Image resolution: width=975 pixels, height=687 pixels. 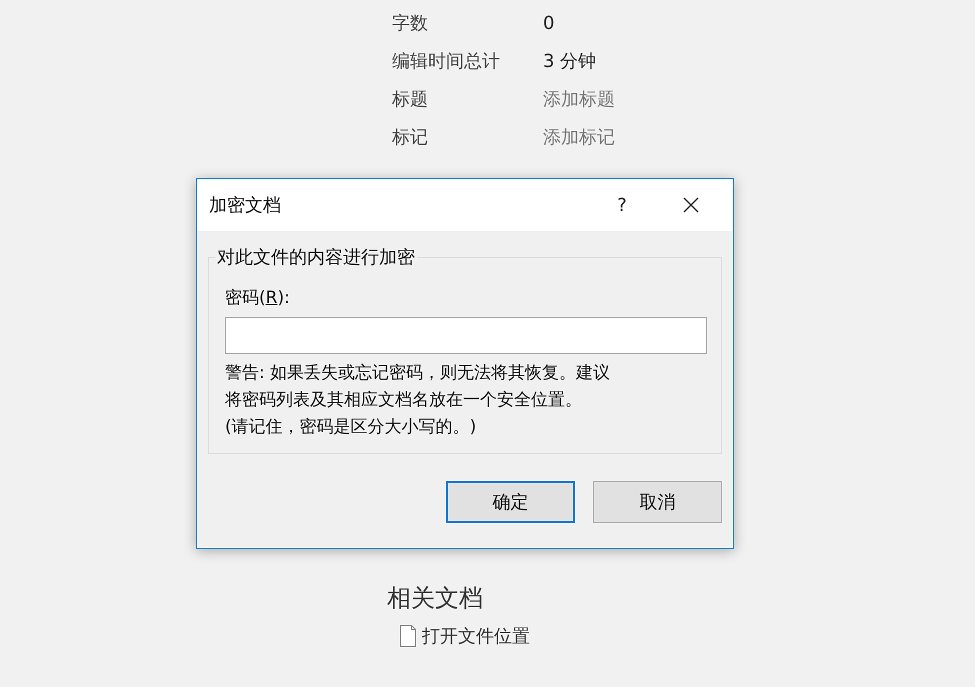 I want to click on password-label: 密码(R):, so click(x=258, y=298).